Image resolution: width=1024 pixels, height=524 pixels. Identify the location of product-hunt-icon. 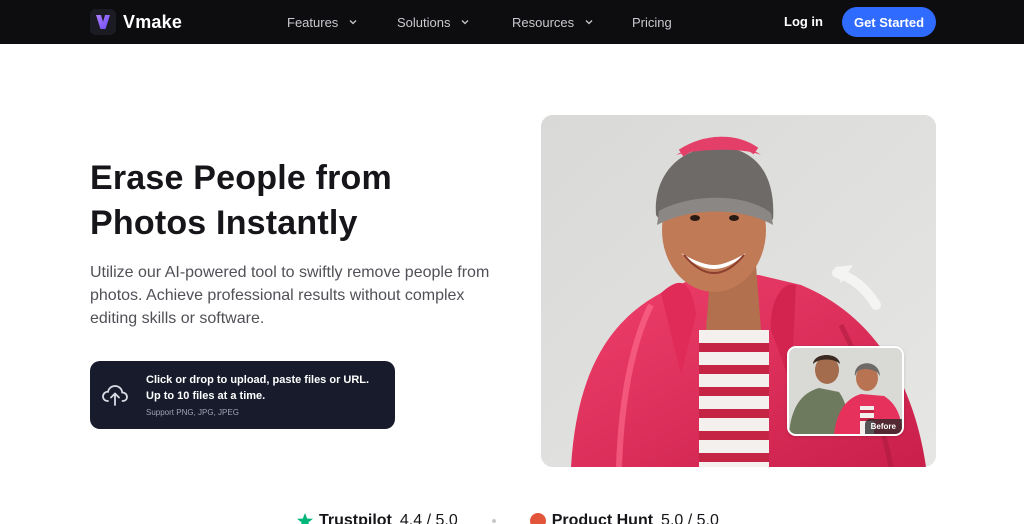
(537, 518).